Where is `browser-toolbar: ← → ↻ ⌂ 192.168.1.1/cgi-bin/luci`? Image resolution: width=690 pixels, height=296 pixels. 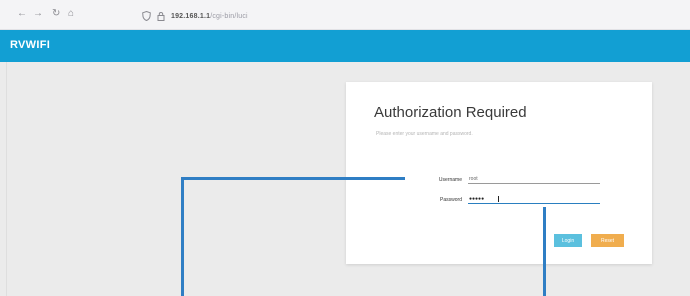
browser-toolbar: ← → ↻ ⌂ 192.168.1.1/cgi-bin/luci is located at coordinates (345, 15).